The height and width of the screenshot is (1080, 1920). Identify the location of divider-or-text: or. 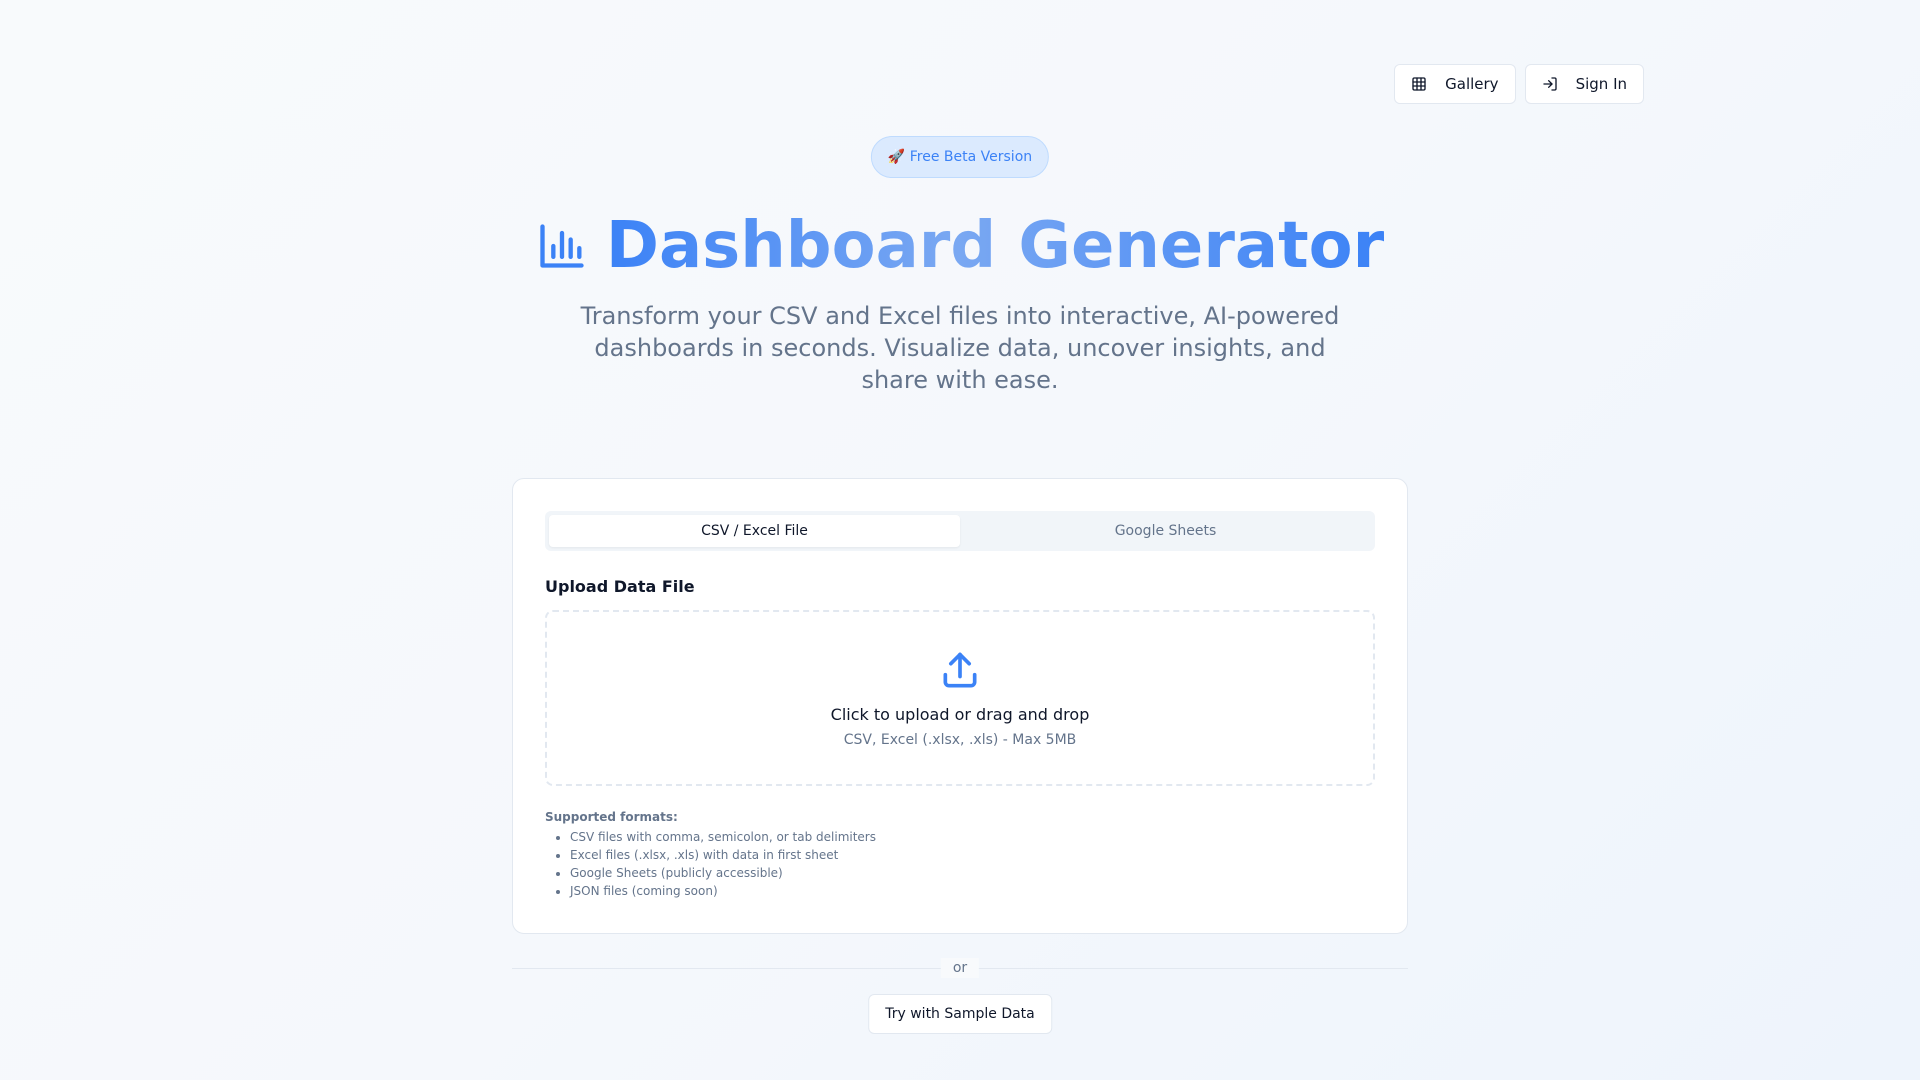
(960, 968).